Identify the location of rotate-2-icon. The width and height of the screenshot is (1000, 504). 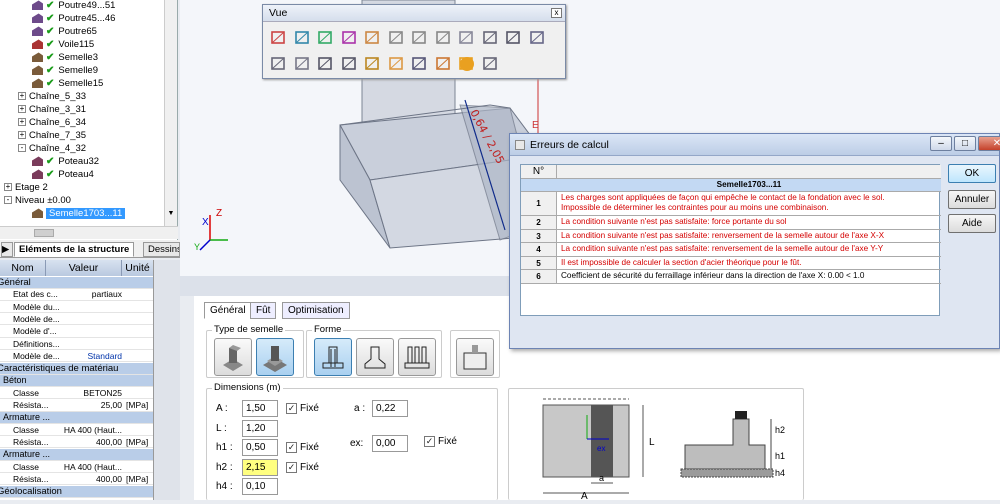
(397, 64).